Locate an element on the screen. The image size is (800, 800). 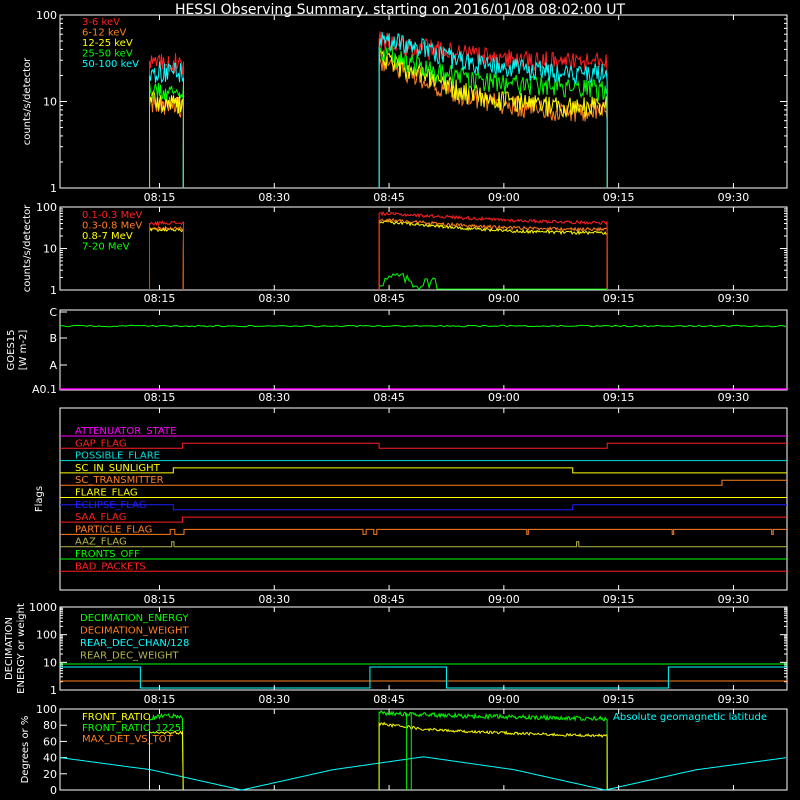
series-line-7-20-mev is located at coordinates (493, 281).